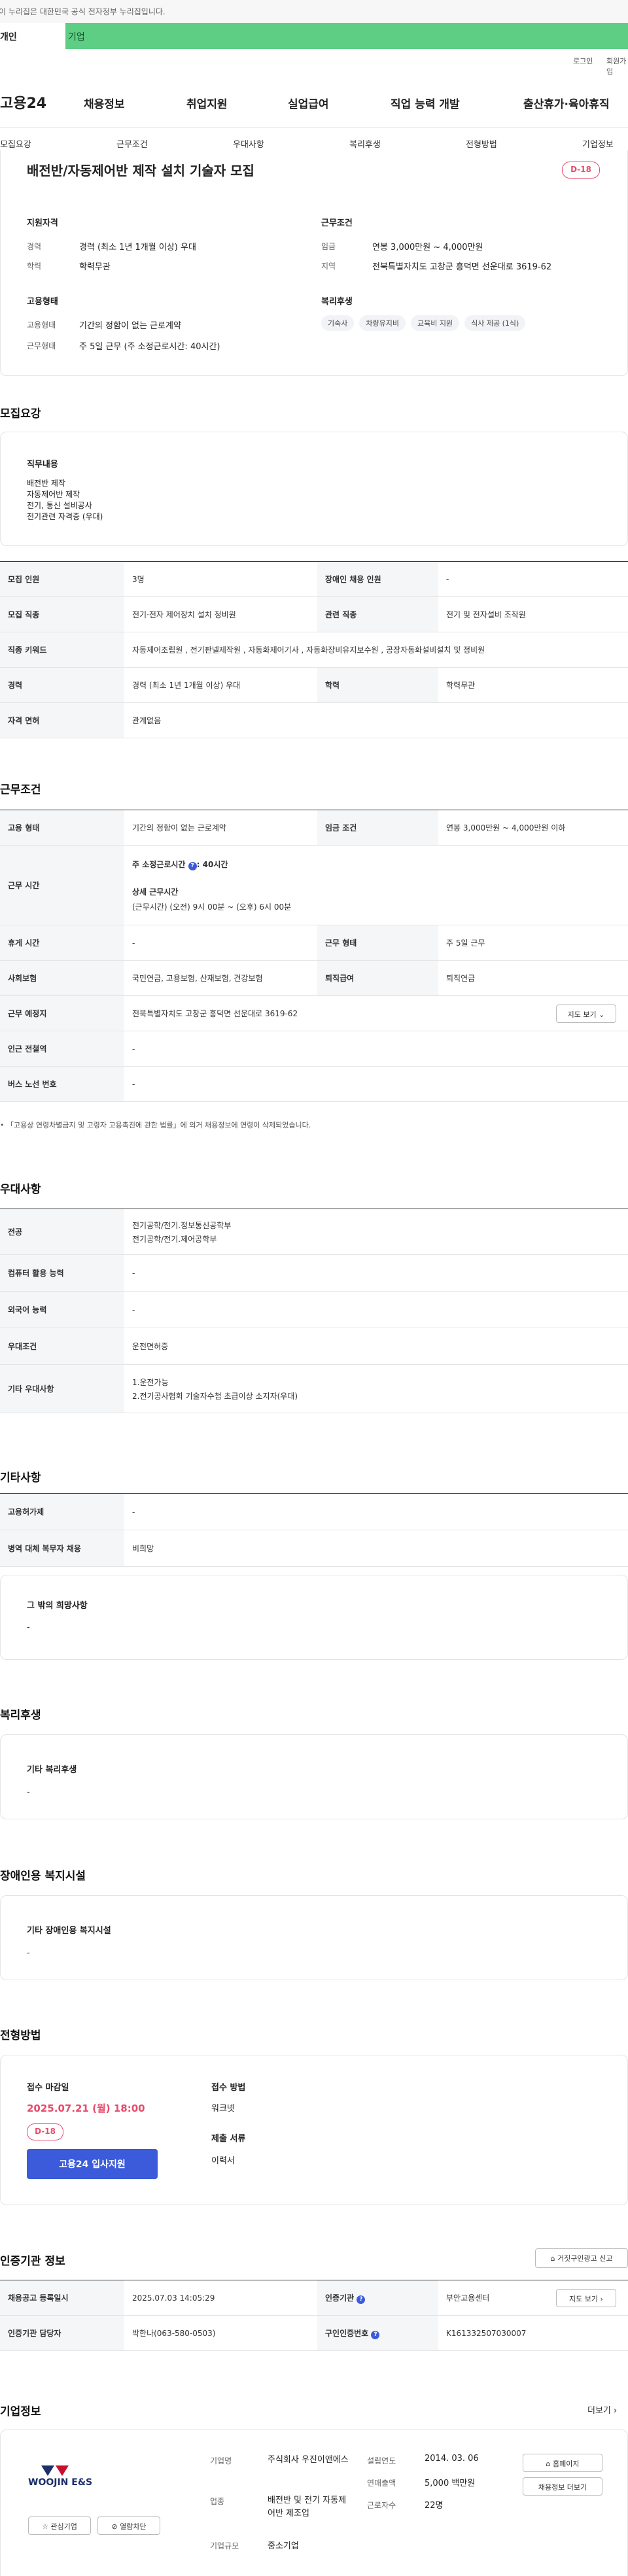 Image resolution: width=628 pixels, height=2576 pixels. I want to click on cell-label: 전공, so click(62, 1232).